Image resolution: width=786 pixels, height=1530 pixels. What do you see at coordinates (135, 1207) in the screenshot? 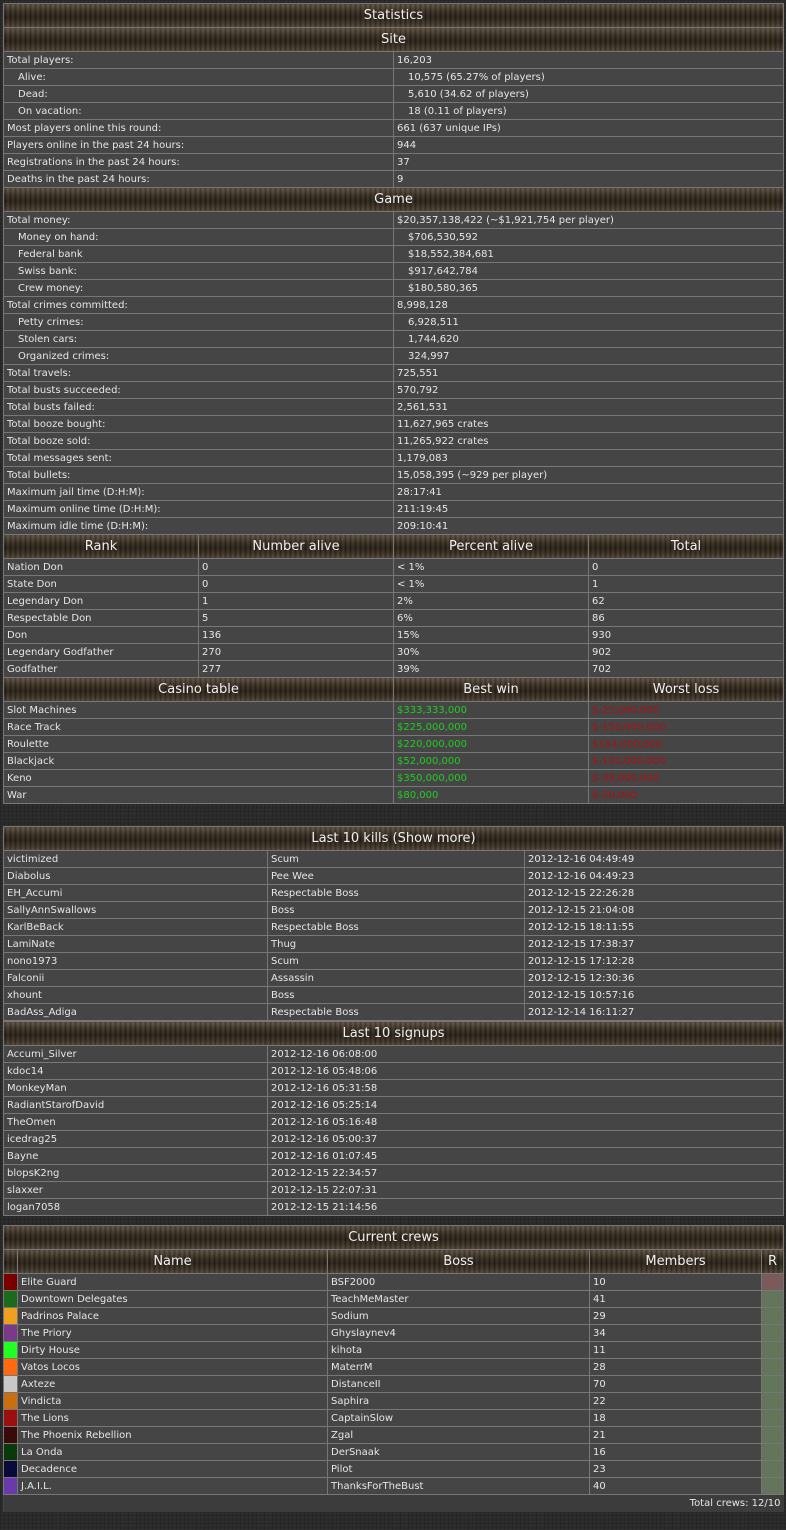
I see `signup-name: logan7058` at bounding box center [135, 1207].